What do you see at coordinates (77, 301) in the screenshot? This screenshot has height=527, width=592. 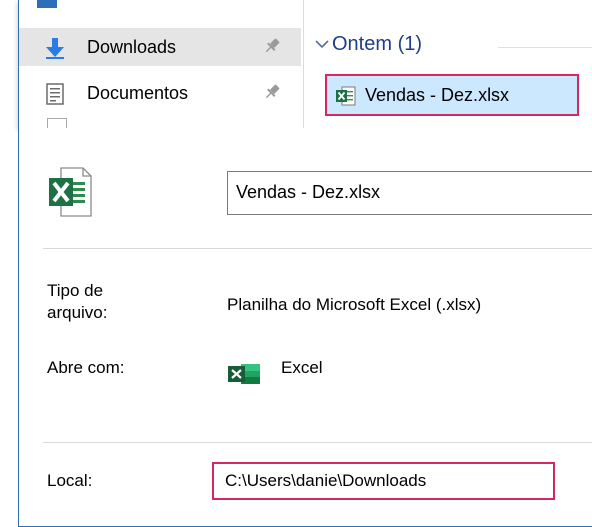 I see `file-type-label: Tipo de arquivo:` at bounding box center [77, 301].